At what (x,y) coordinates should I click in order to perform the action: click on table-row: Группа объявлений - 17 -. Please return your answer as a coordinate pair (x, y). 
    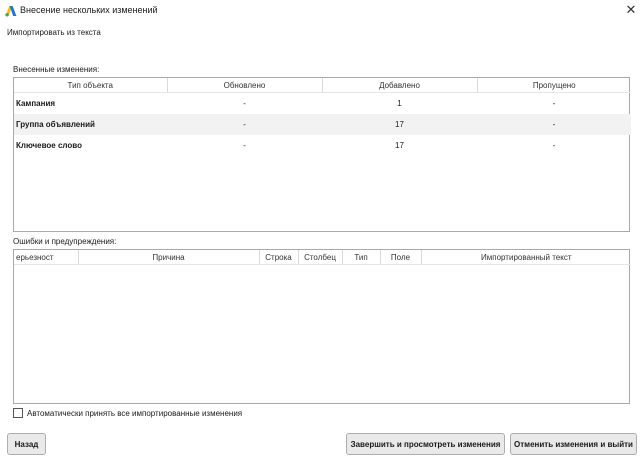
    Looking at the image, I should click on (322, 124).